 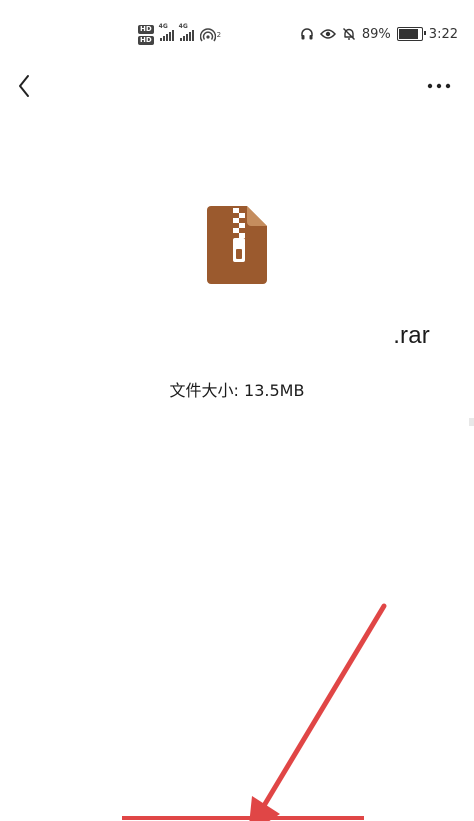 I want to click on headset-icon, so click(x=307, y=34).